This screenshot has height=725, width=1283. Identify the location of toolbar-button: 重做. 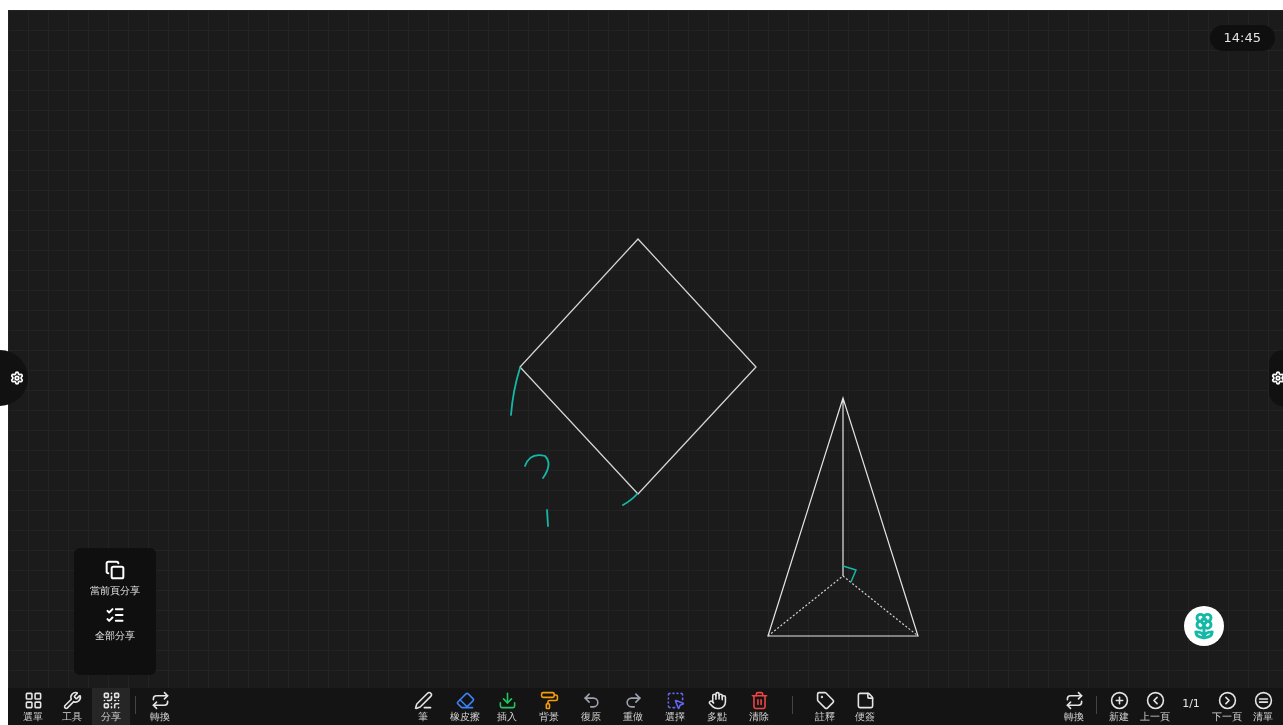
(633, 706).